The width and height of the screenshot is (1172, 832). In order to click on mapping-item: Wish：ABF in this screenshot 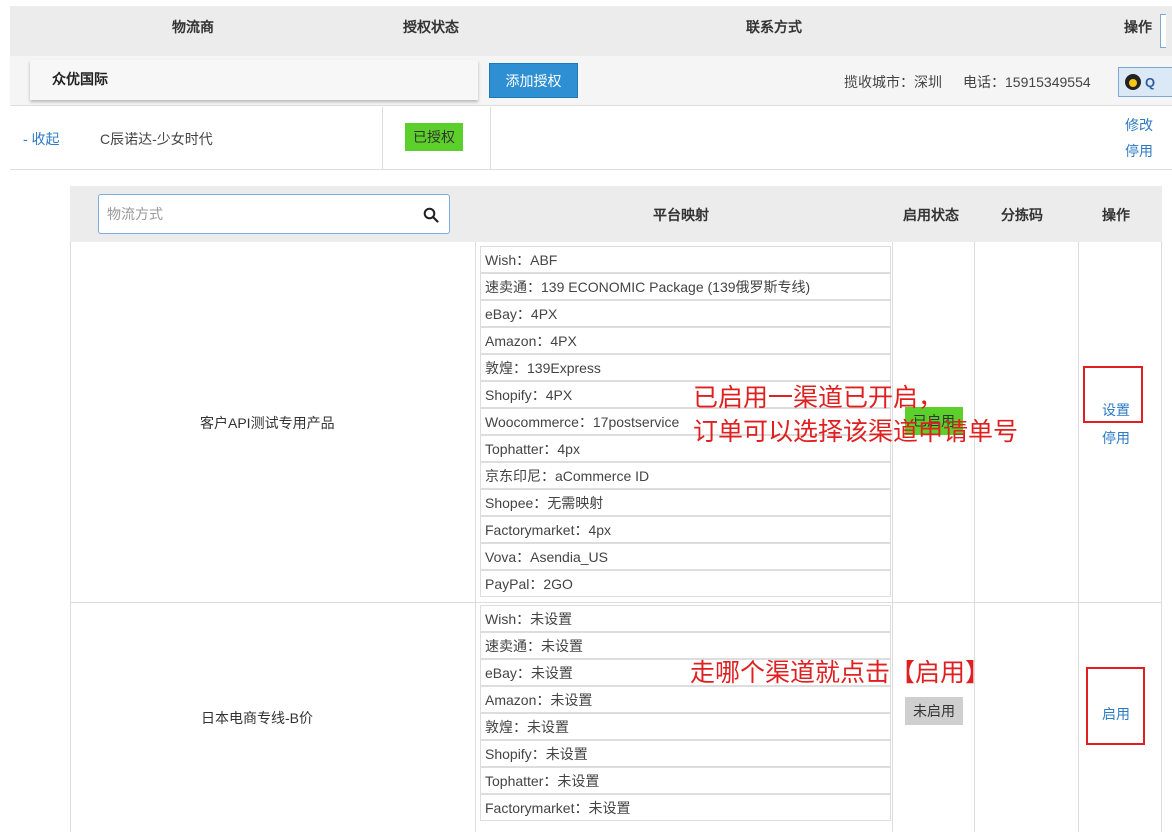, I will do `click(685, 259)`.